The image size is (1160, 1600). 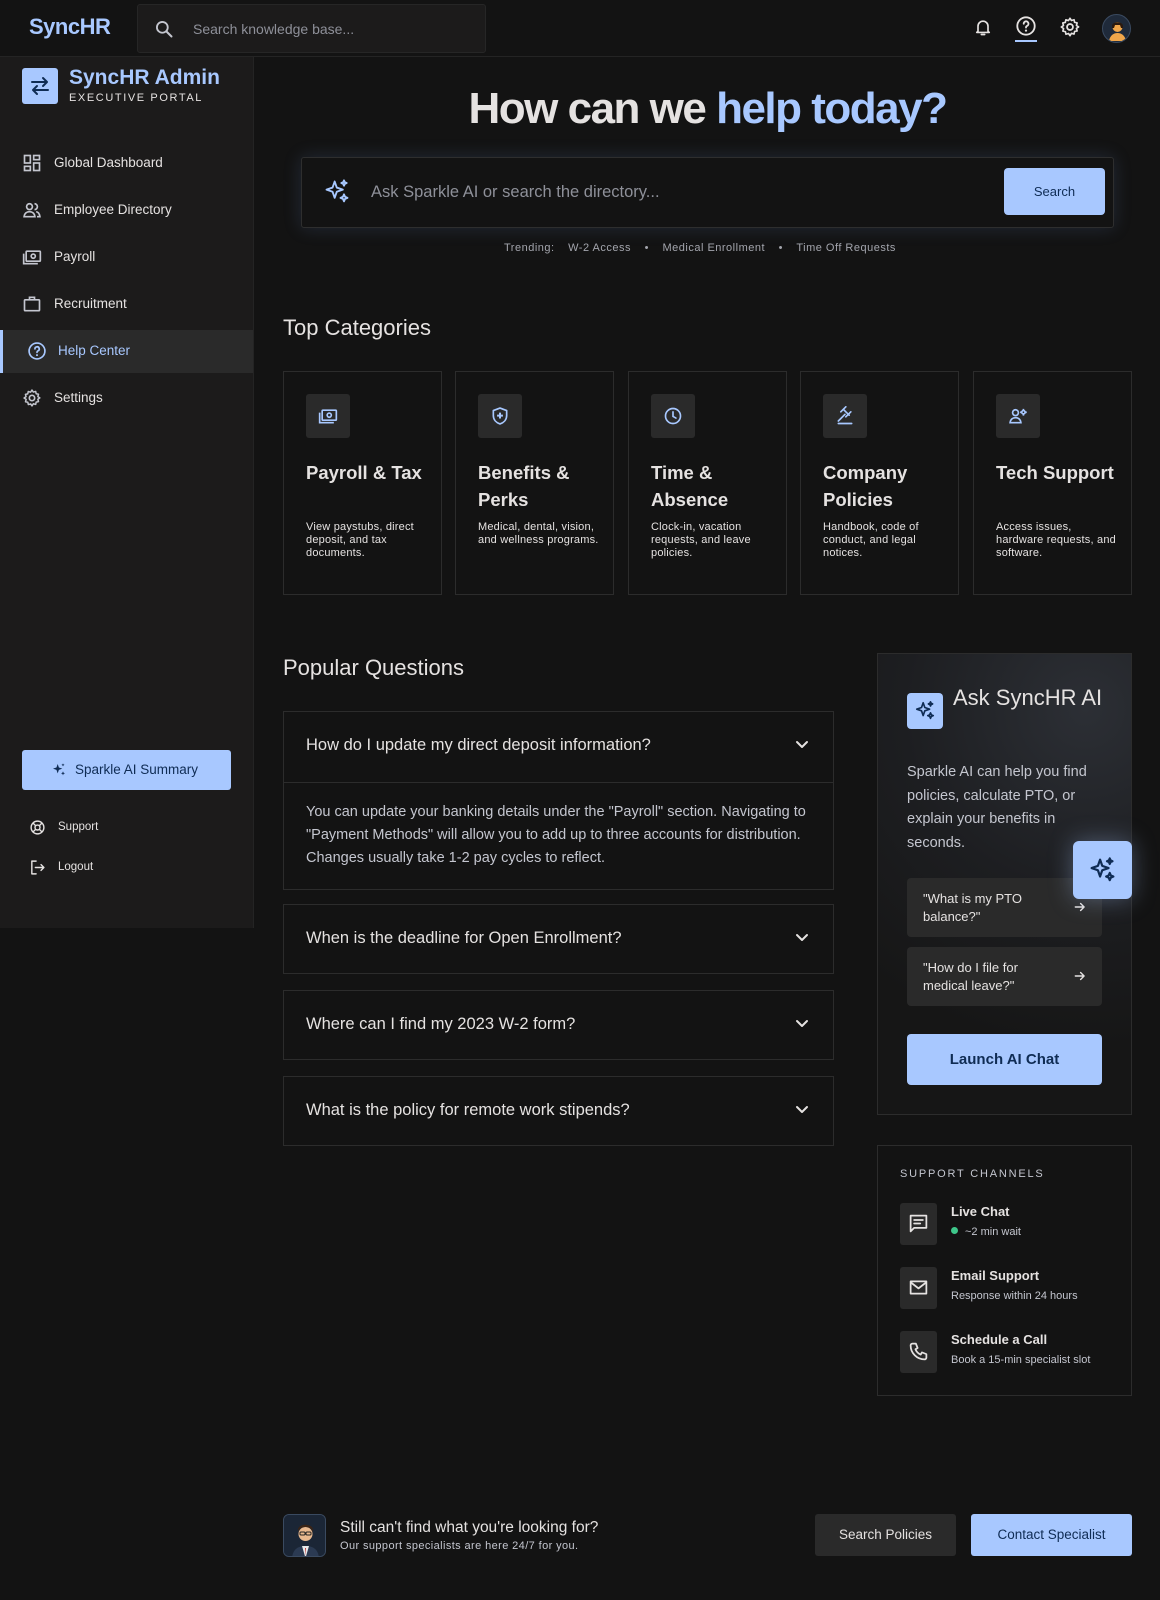 I want to click on swap-icon, so click(x=40, y=86).